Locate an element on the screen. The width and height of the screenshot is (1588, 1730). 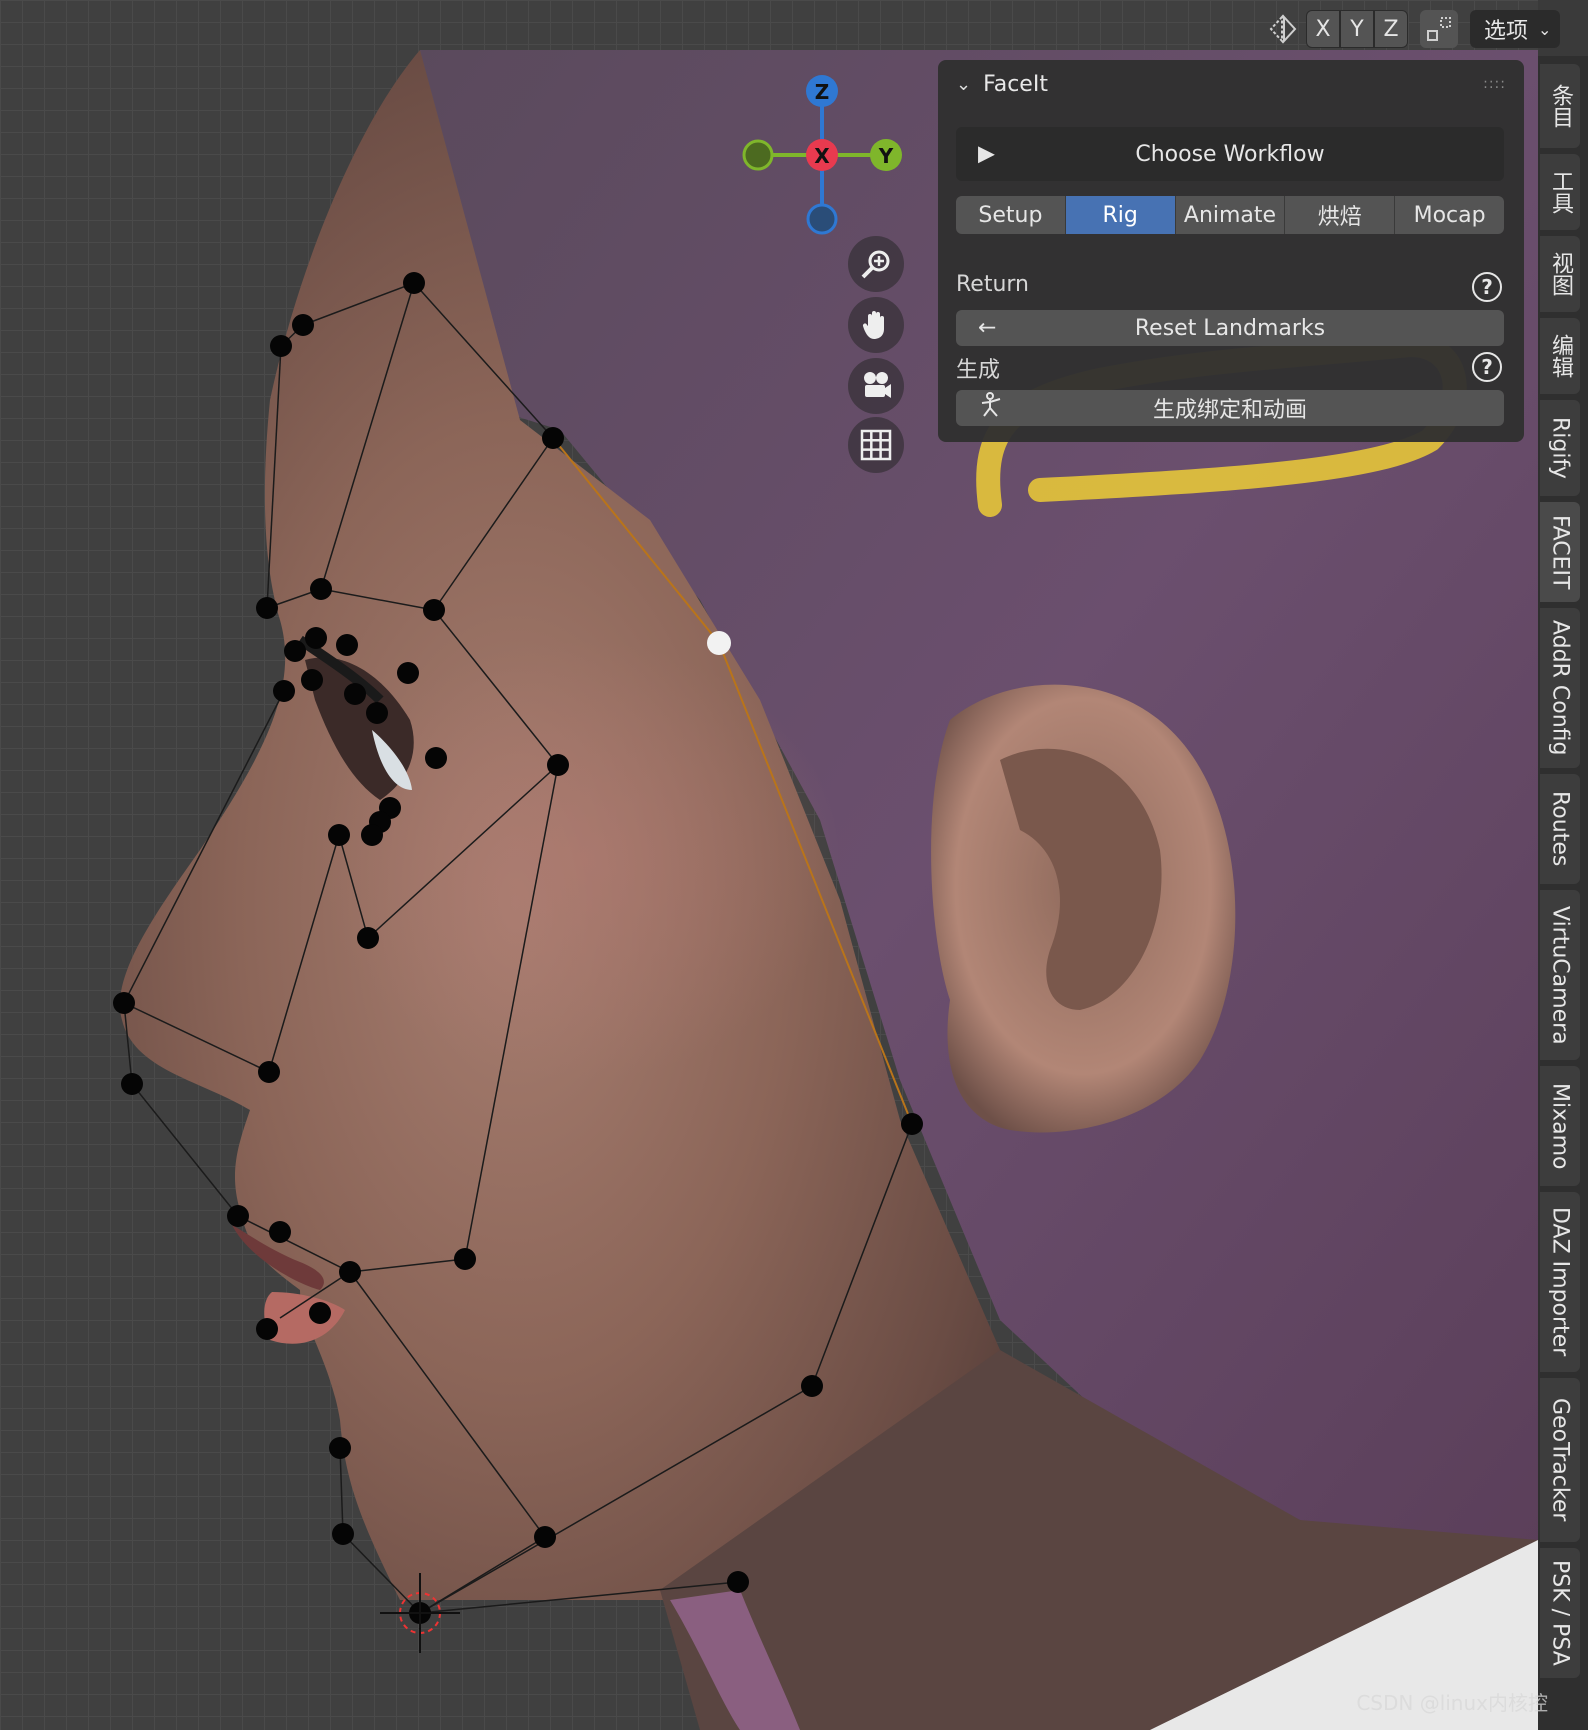
sidebar-item-label: 视图 is located at coordinates (1560, 274).